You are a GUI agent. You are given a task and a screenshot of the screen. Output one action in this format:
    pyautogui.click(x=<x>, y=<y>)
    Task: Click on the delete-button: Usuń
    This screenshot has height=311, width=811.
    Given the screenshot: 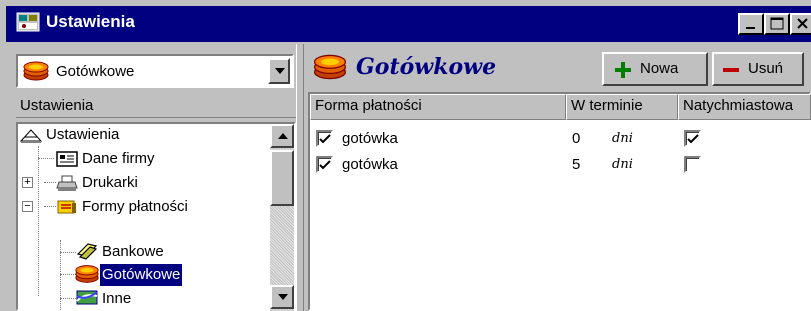 What is the action you would take?
    pyautogui.click(x=758, y=69)
    